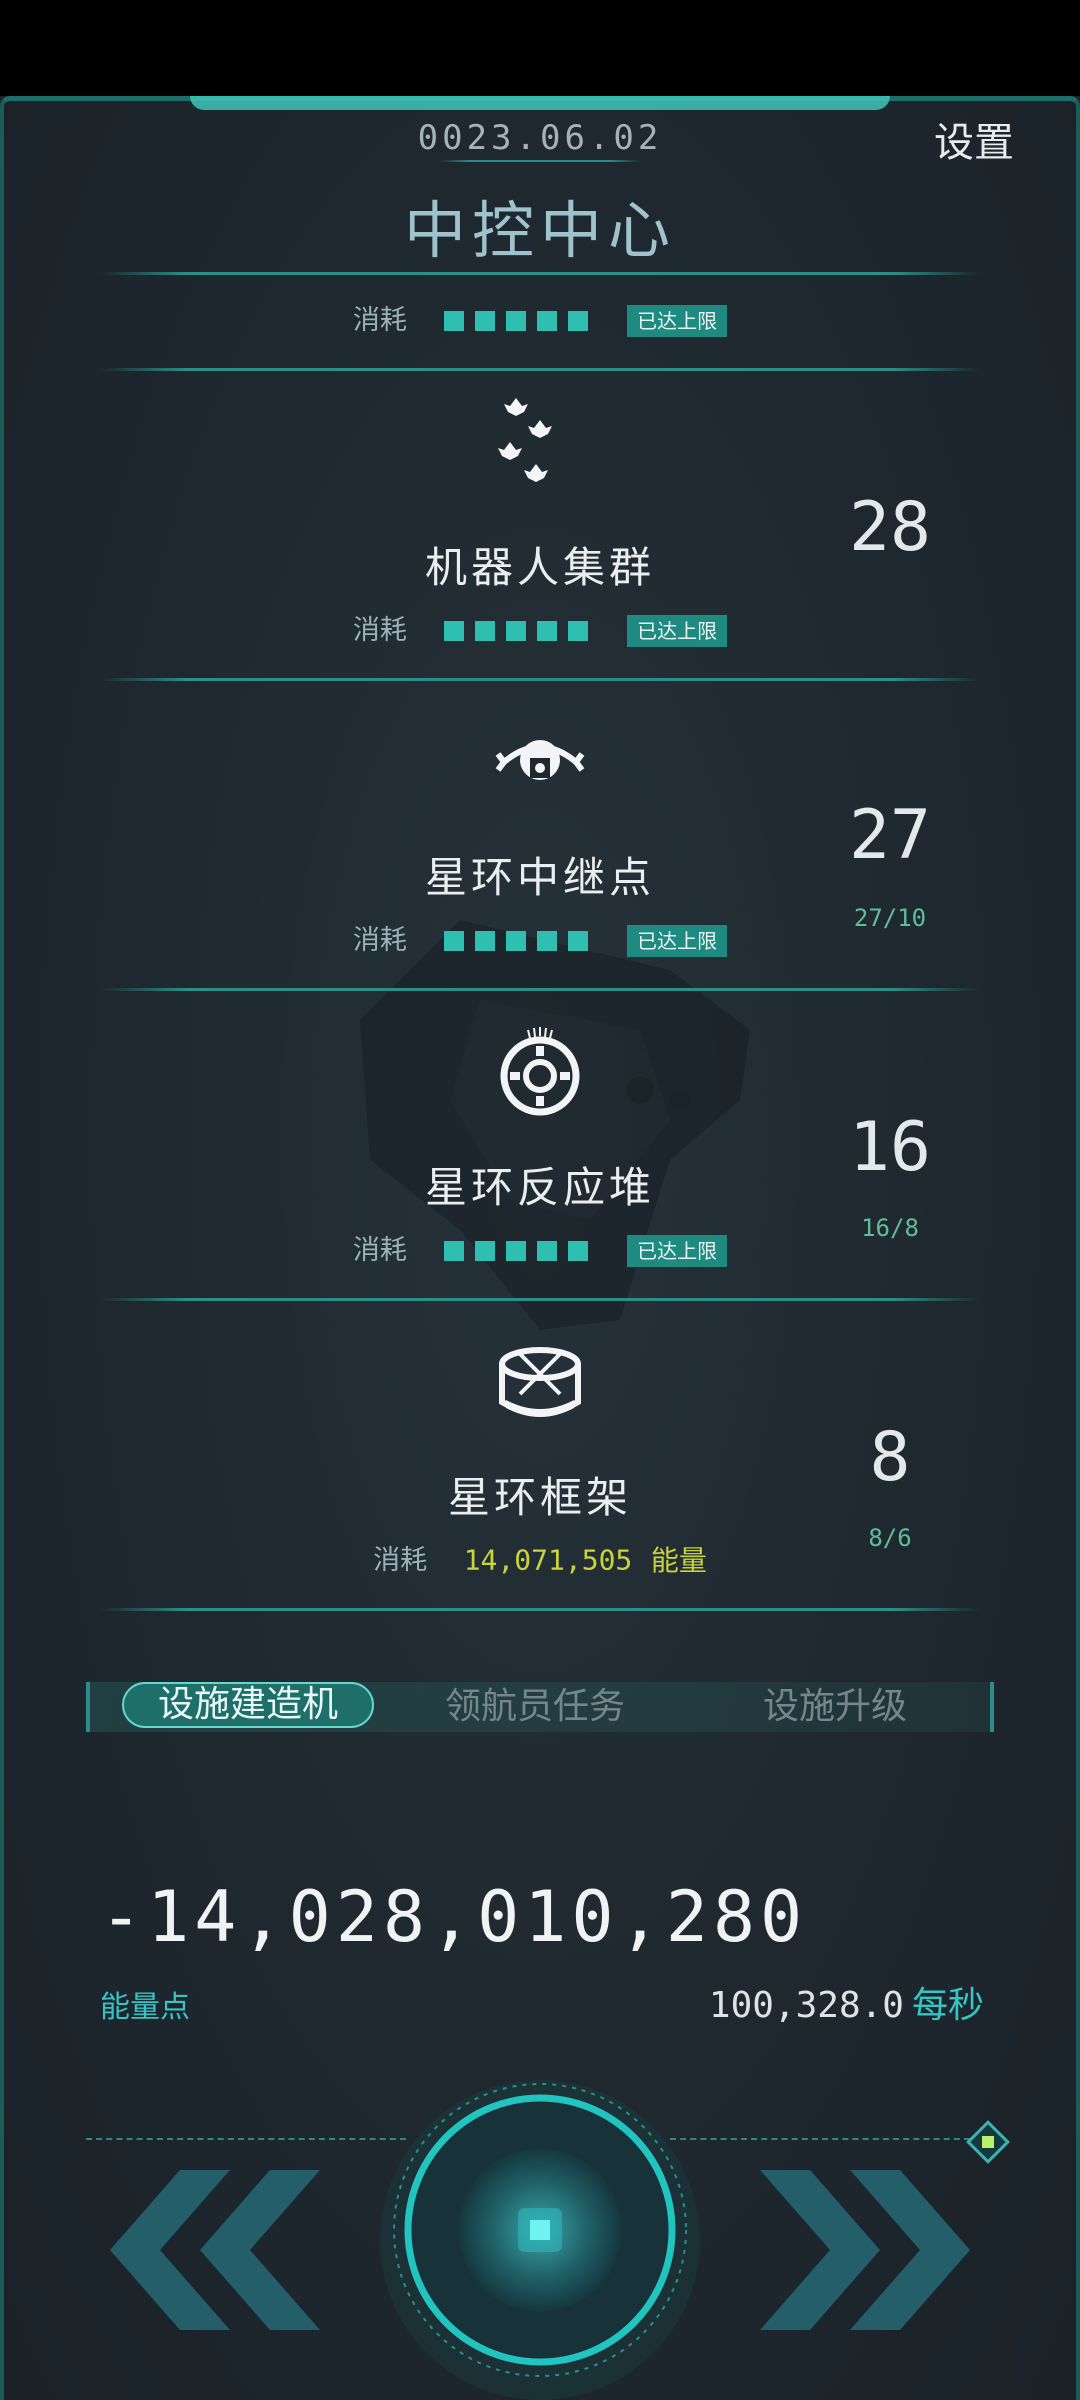 Image resolution: width=1080 pixels, height=2400 pixels. Describe the element at coordinates (525, 440) in the screenshot. I see `robot-swarm-icon` at that location.